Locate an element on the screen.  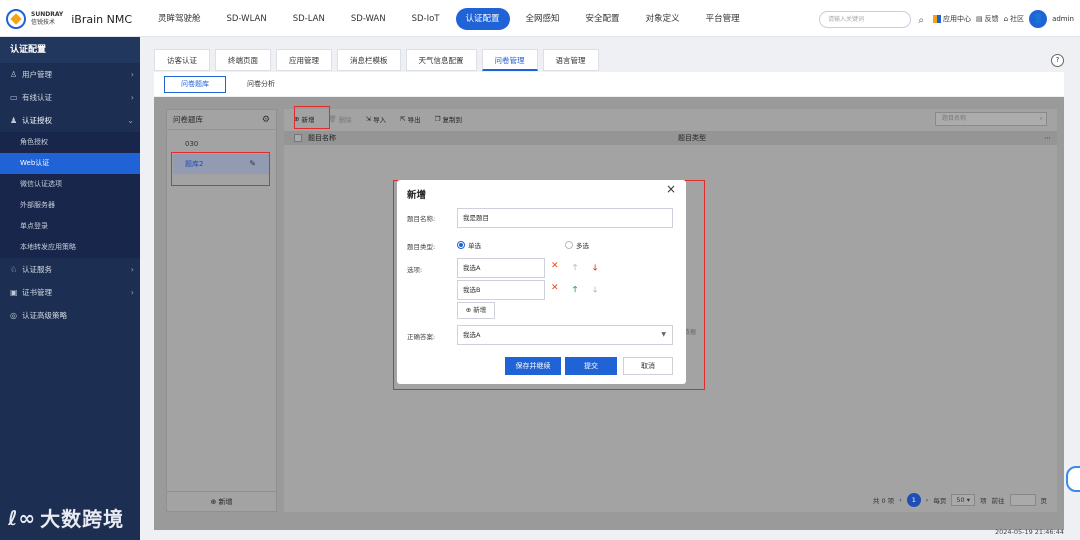
nav-item-cockpit: 灵眸驾驶舱 is located at coordinates (179, 19).